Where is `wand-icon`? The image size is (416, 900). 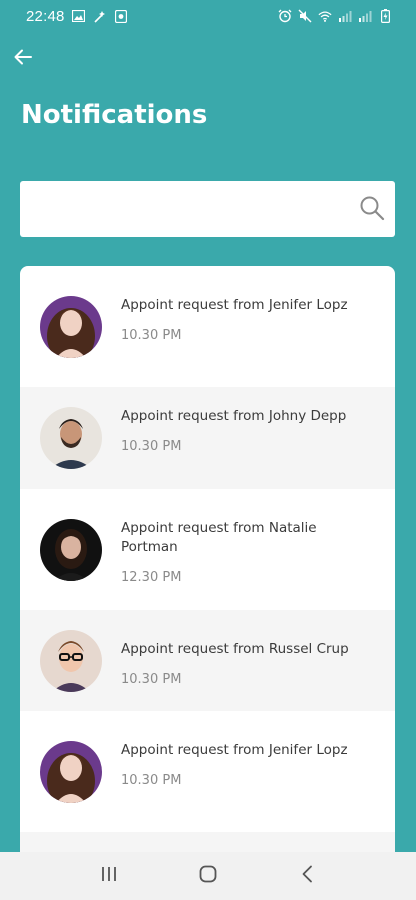 wand-icon is located at coordinates (100, 16).